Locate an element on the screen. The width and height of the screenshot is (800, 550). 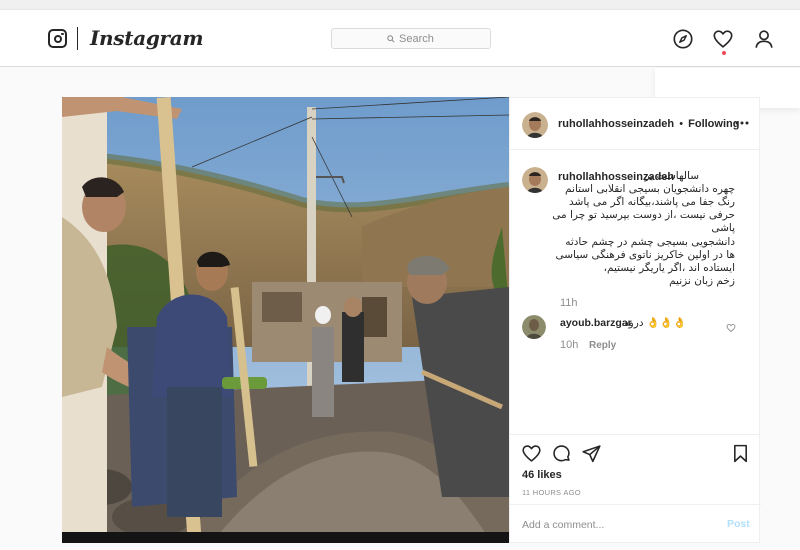
activity-heart-icon is located at coordinates (723, 39).